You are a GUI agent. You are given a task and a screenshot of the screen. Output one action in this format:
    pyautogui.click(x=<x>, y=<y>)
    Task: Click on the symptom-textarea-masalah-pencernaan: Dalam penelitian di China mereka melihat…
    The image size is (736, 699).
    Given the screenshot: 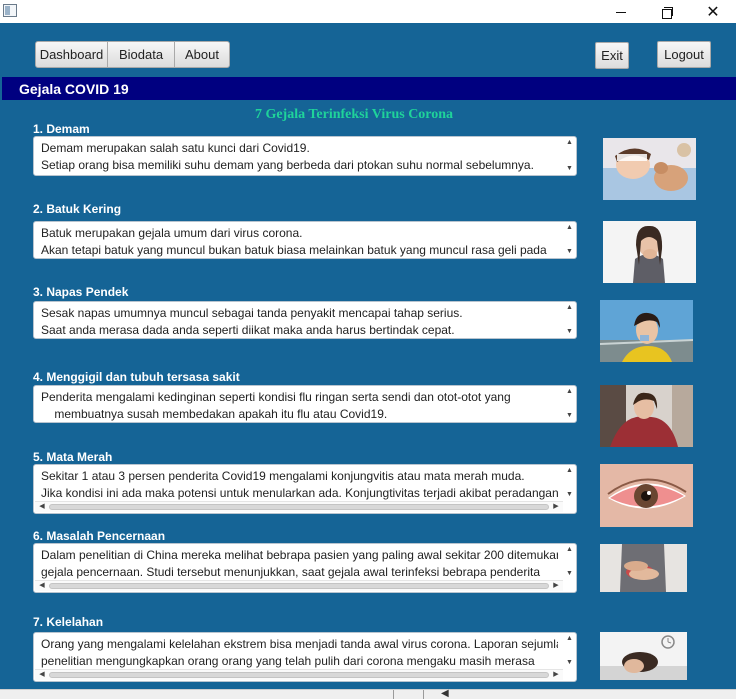 What is the action you would take?
    pyautogui.click(x=305, y=568)
    